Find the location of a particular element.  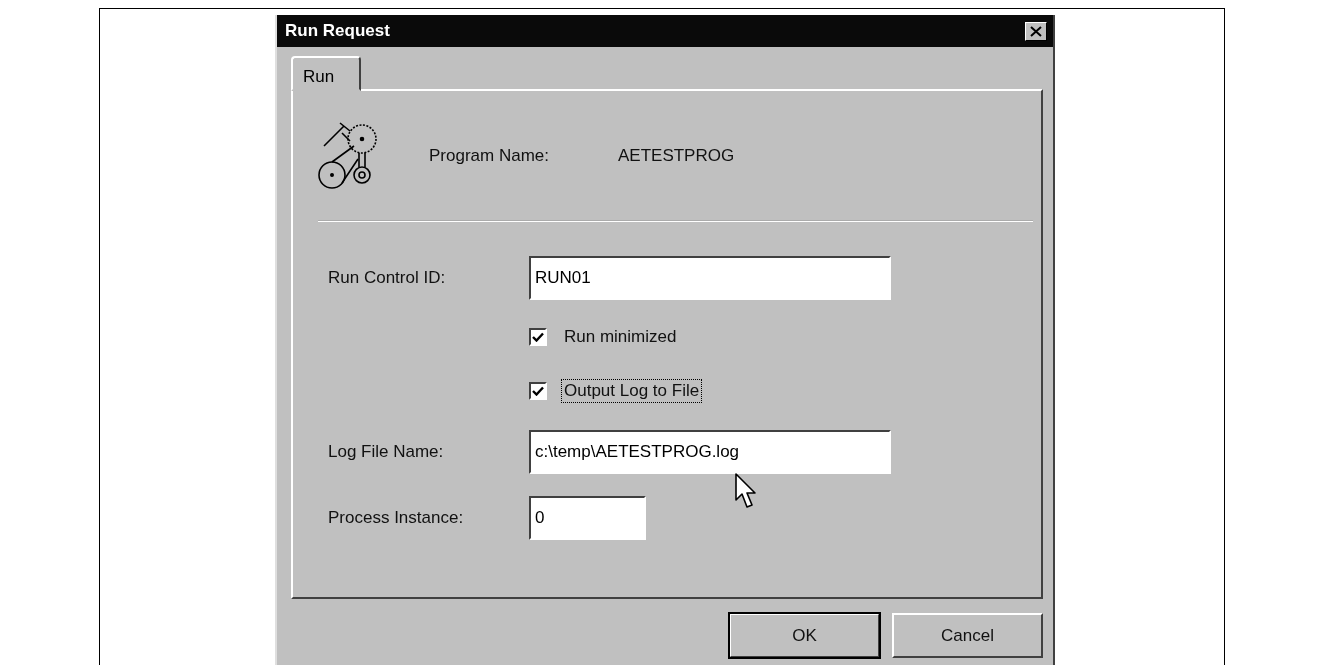

field-label: Process Instance: is located at coordinates (396, 518).